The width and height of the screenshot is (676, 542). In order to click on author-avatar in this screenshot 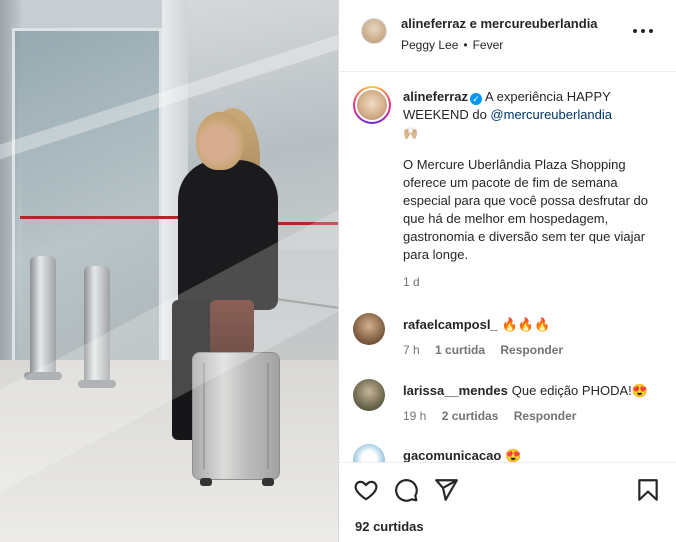, I will do `click(374, 31)`.